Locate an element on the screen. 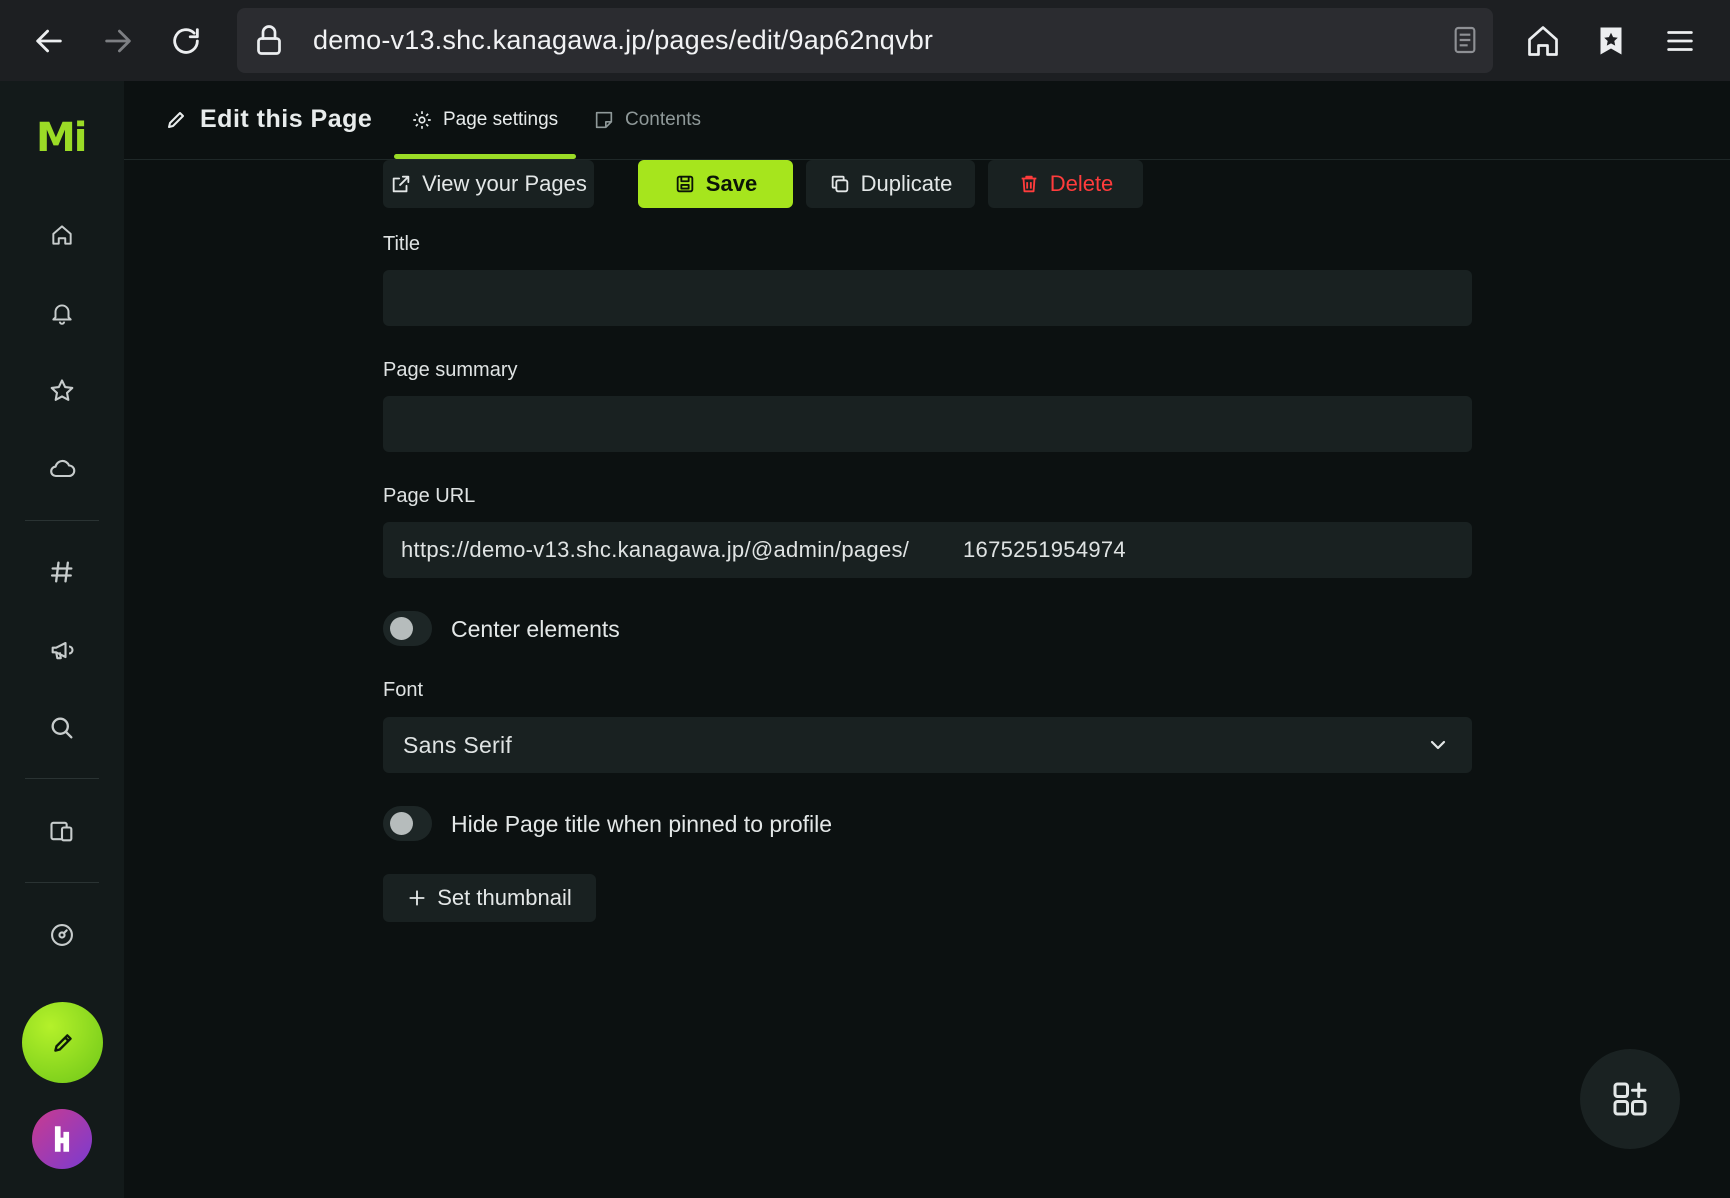 The width and height of the screenshot is (1730, 1198). avatar-glyph-icon is located at coordinates (62, 1139).